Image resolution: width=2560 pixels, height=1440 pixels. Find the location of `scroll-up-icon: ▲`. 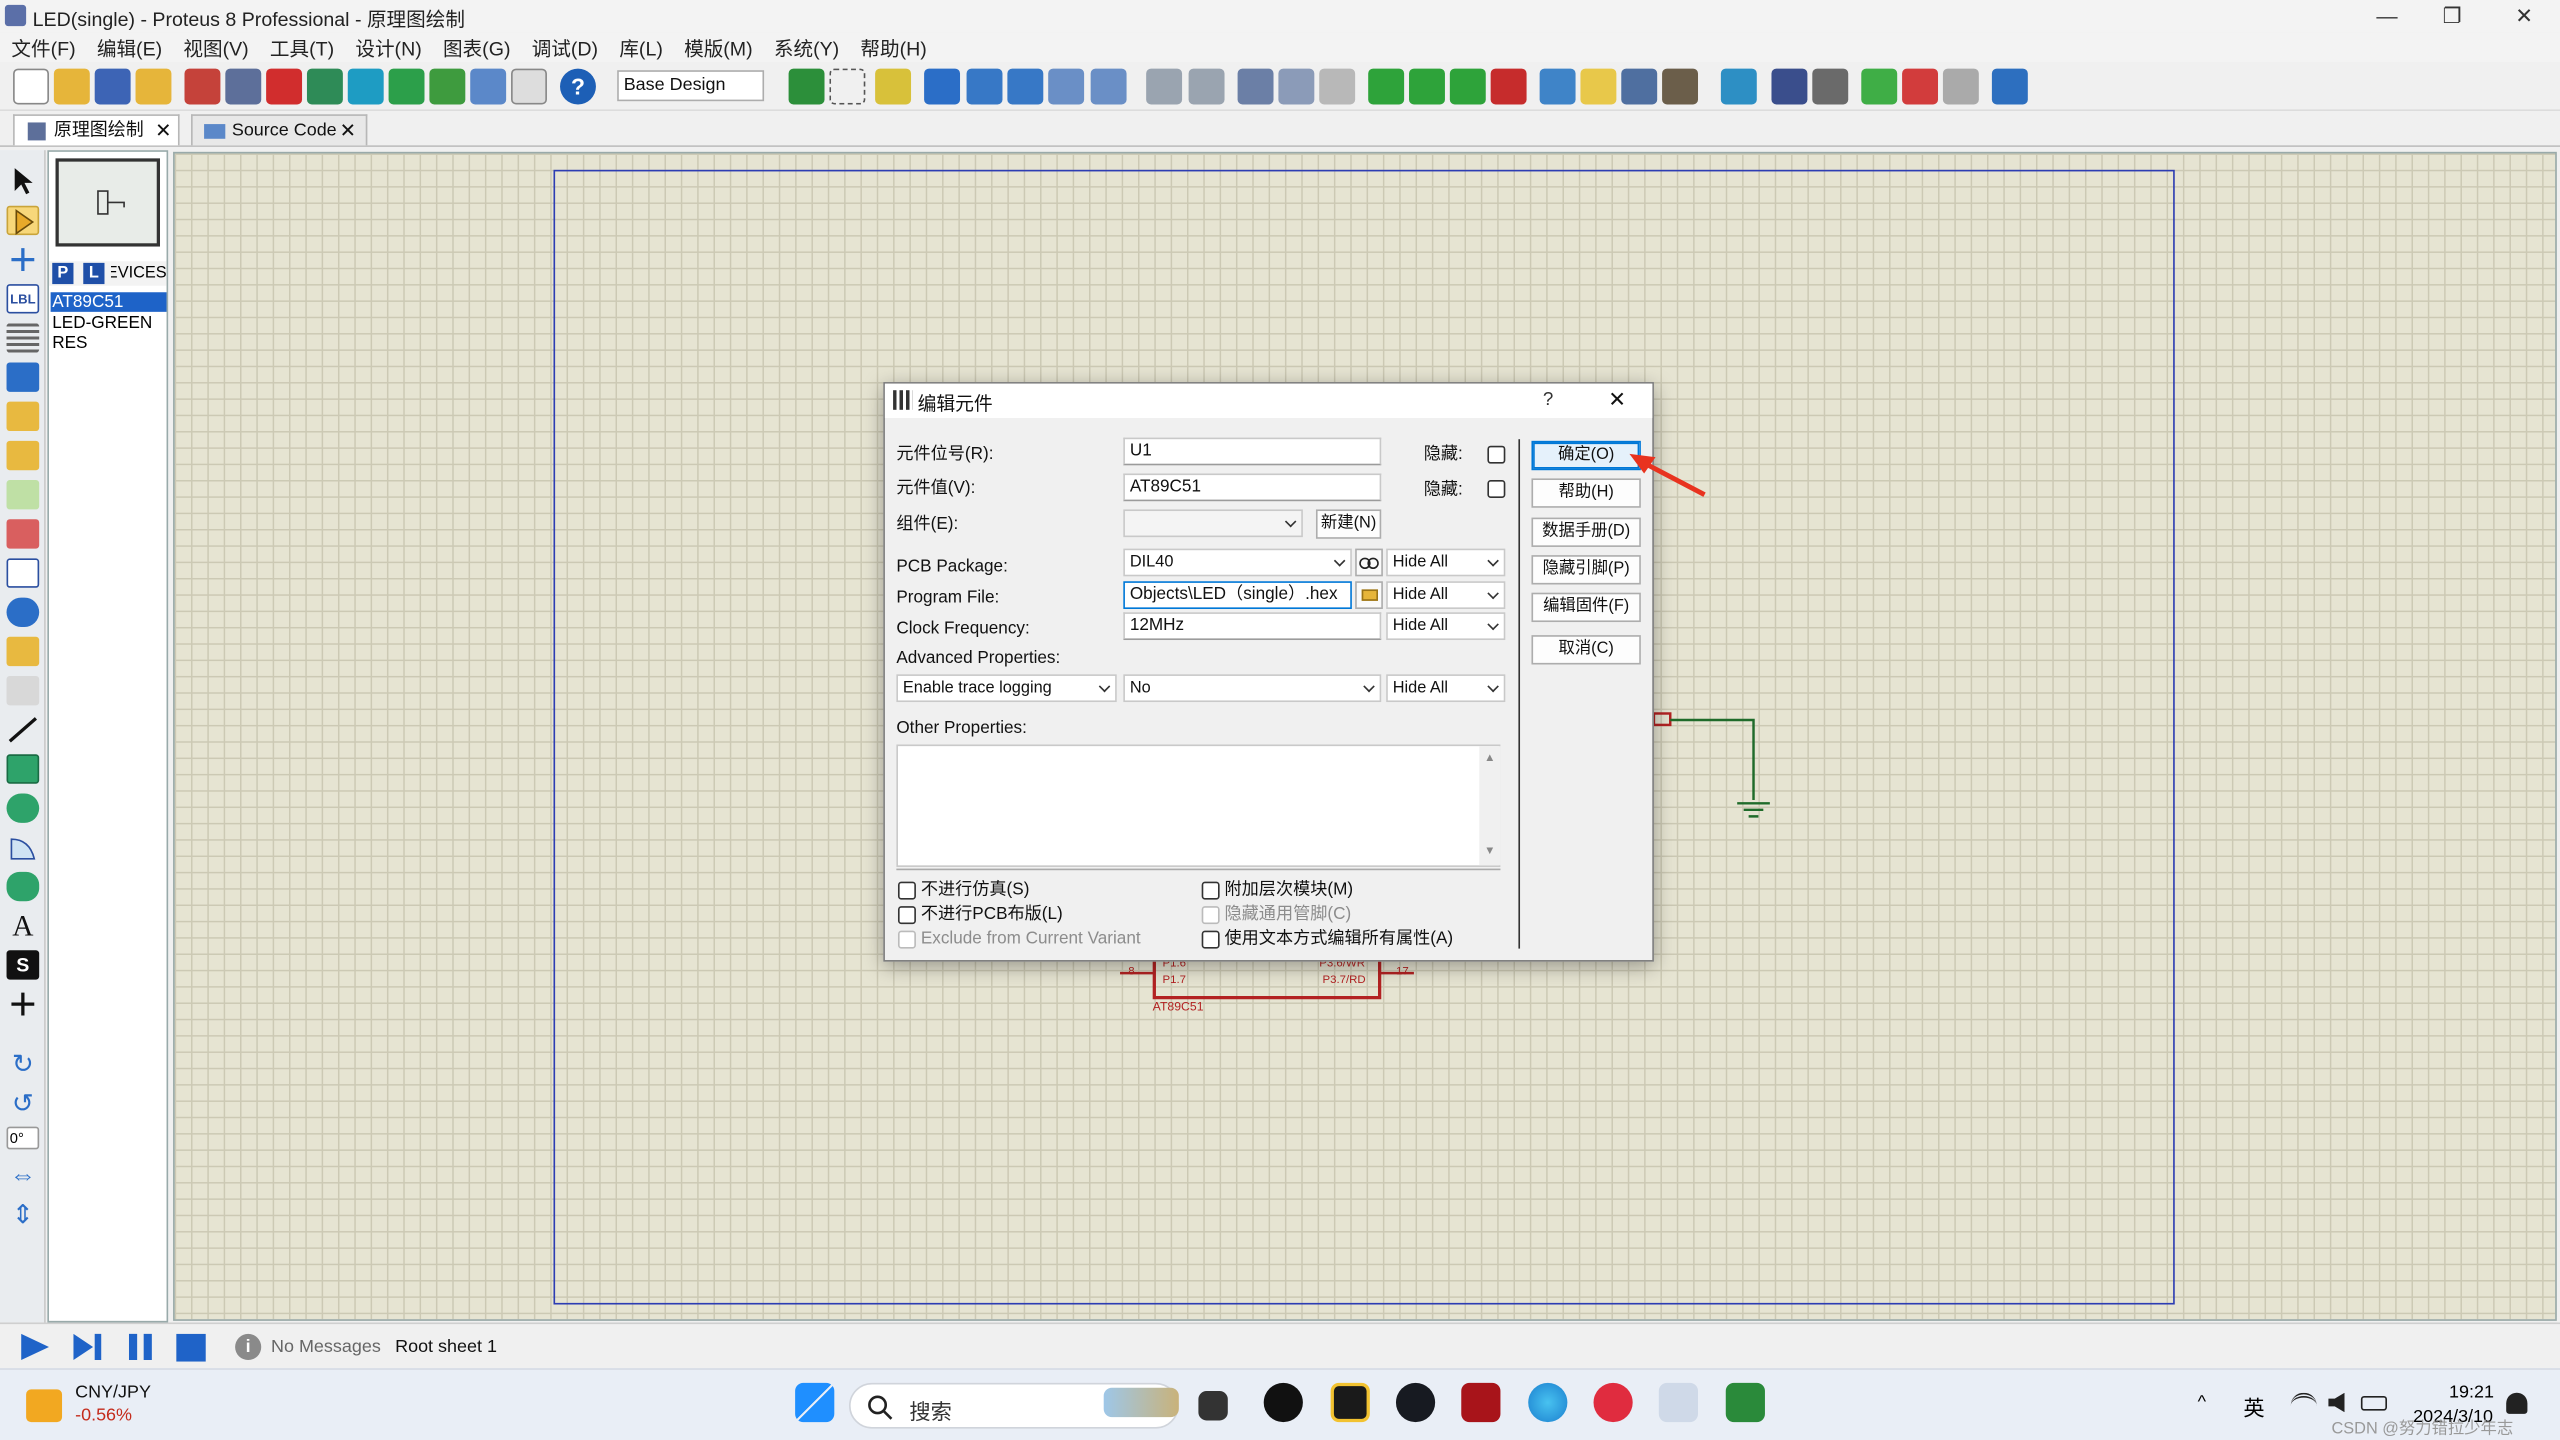

scroll-up-icon: ▲ is located at coordinates (1489, 758).